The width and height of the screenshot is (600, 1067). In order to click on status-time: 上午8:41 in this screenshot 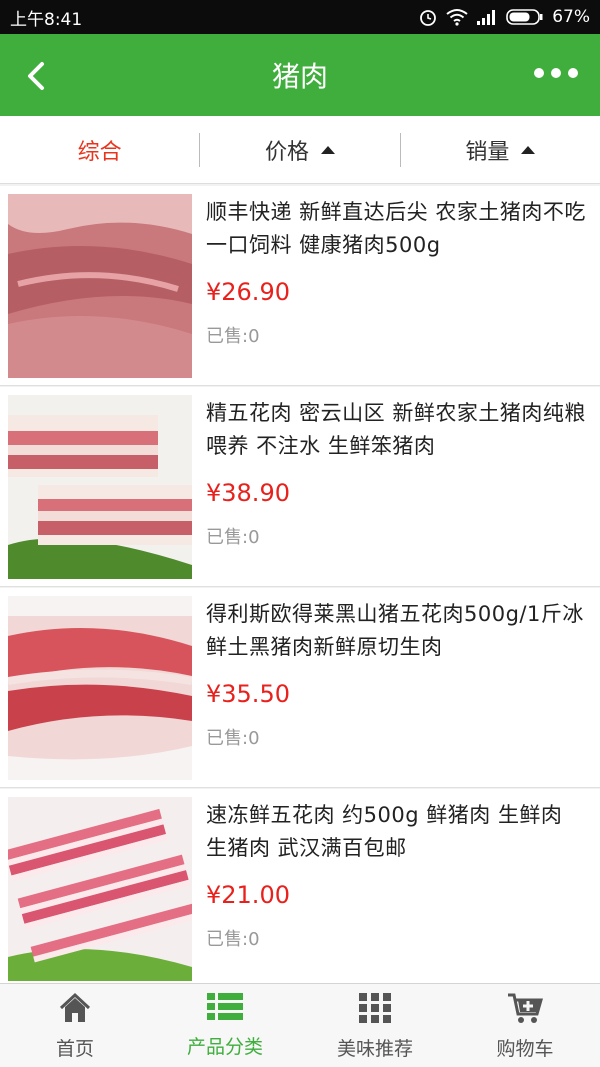, I will do `click(46, 19)`.